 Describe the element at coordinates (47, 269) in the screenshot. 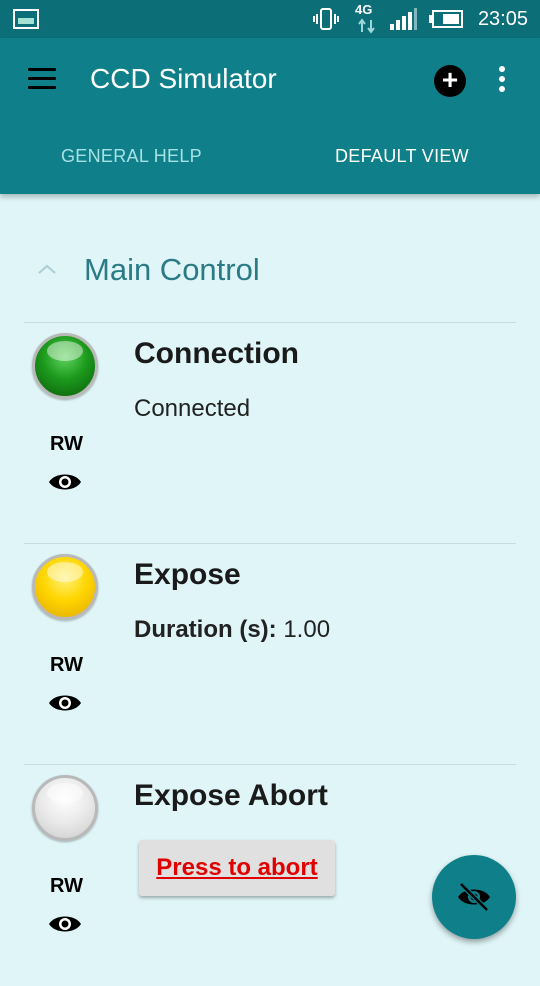

I see `chevron-up-icon` at that location.